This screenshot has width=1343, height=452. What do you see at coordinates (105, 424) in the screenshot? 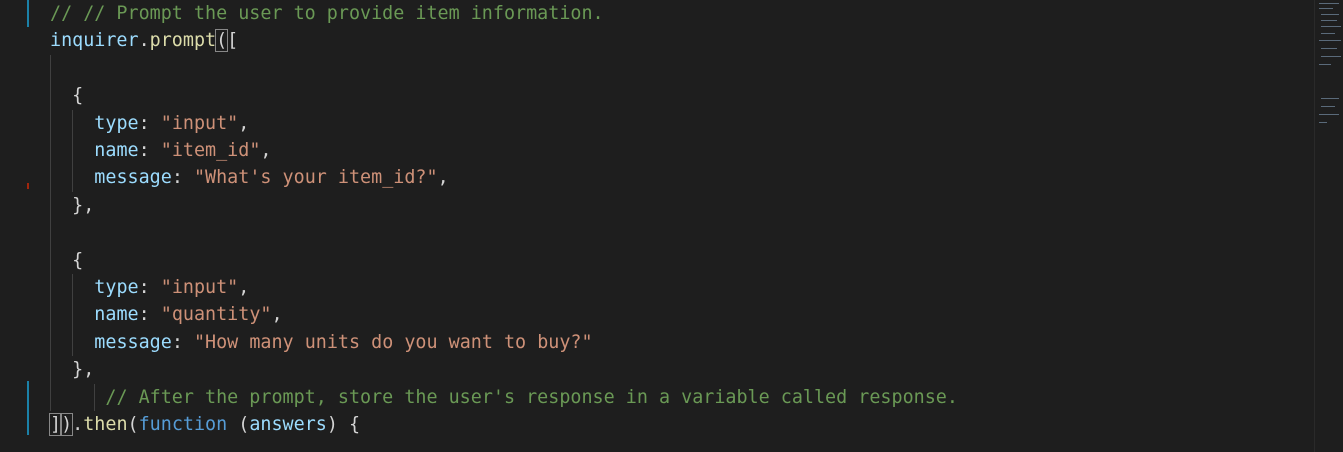
I see `code-token: then` at bounding box center [105, 424].